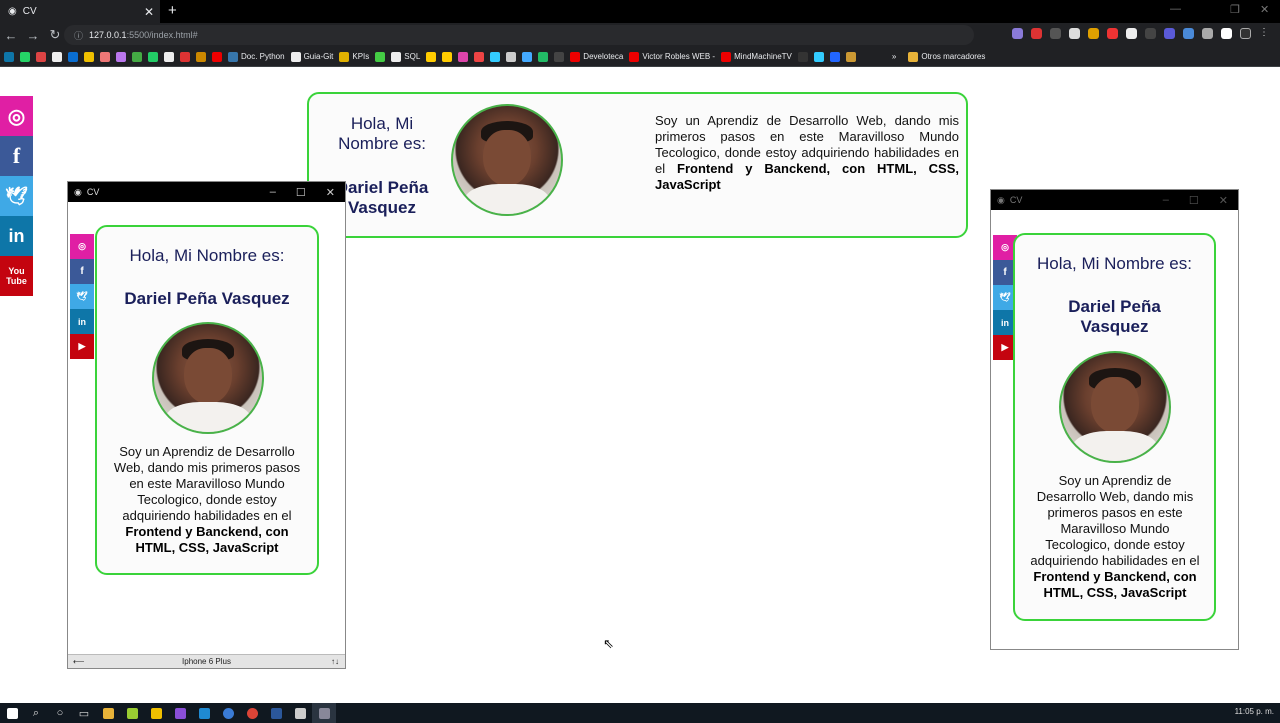 The height and width of the screenshot is (723, 1280). Describe the element at coordinates (149, 12) in the screenshot. I see `close-tab-icon: ✕` at that location.